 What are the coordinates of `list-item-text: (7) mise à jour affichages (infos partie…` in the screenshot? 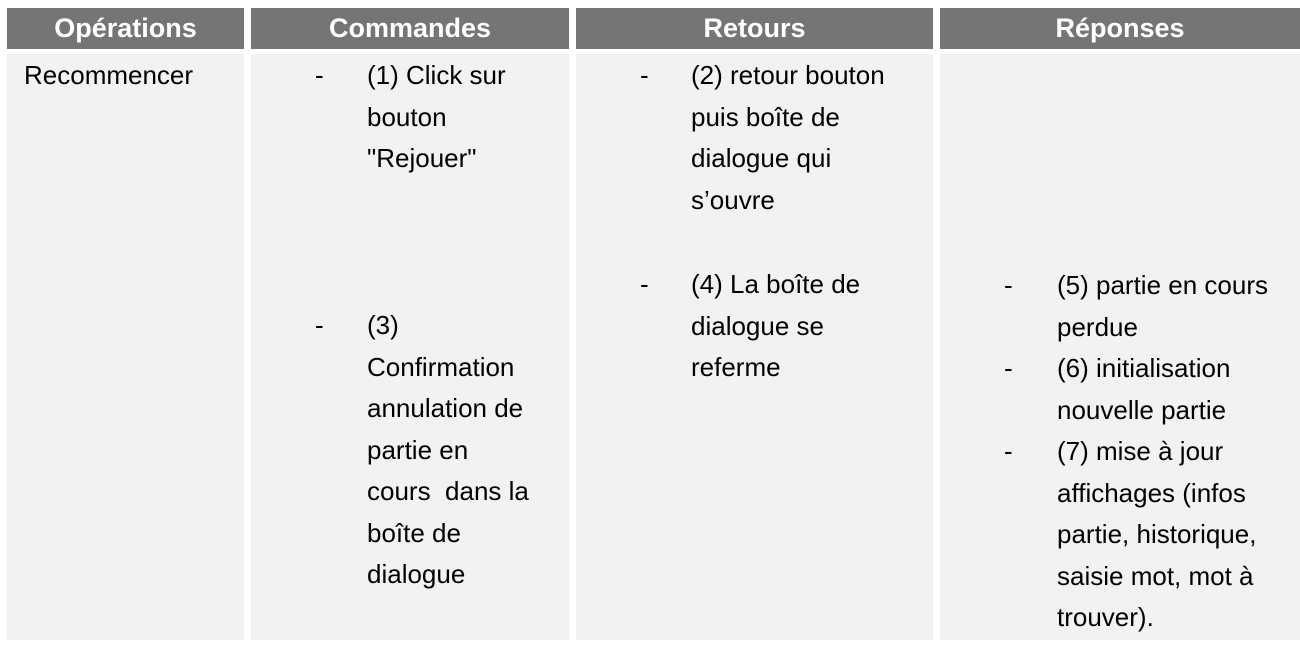 It's located at (1157, 534).